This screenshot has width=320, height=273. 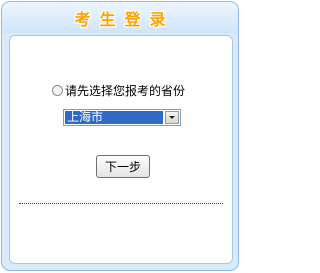 I want to click on next-button: 下一步, so click(x=123, y=166).